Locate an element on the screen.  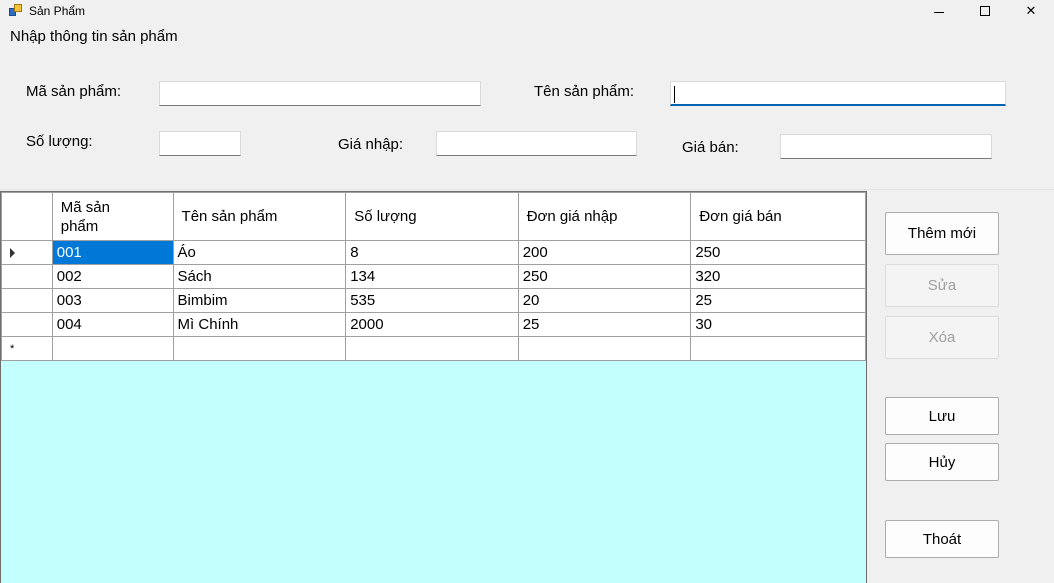
row-header-current is located at coordinates (27, 252).